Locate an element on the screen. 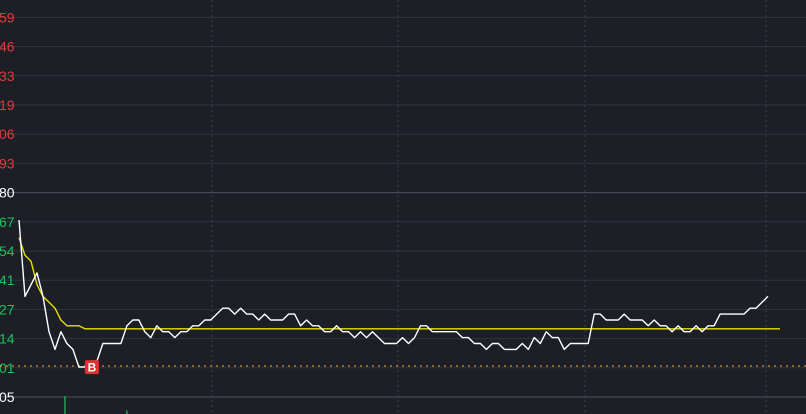  y-tick-label: 19 is located at coordinates (7, 105).